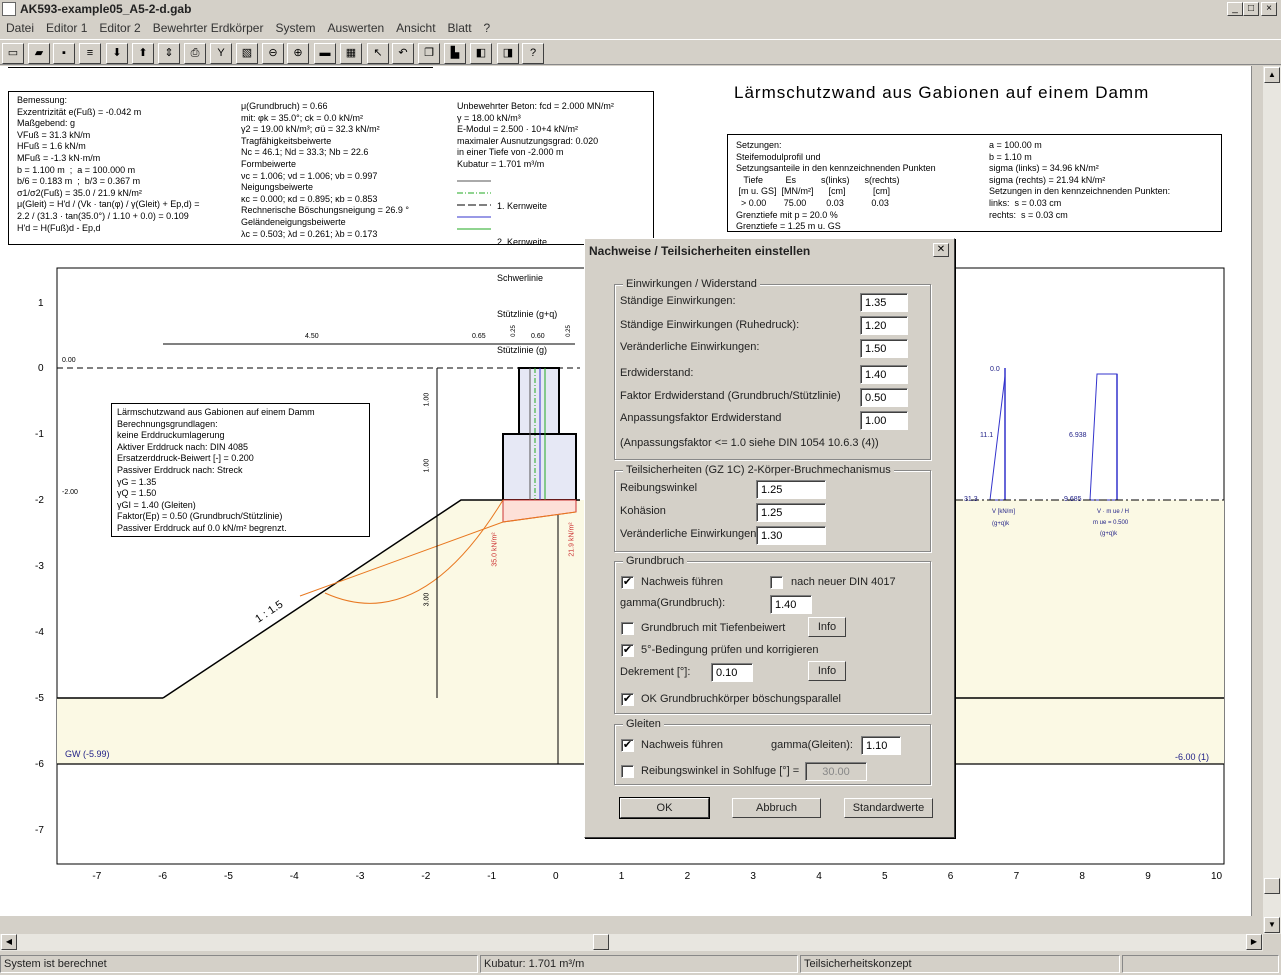  Describe the element at coordinates (791, 535) in the screenshot. I see `veraenderlich-2k-input` at that location.